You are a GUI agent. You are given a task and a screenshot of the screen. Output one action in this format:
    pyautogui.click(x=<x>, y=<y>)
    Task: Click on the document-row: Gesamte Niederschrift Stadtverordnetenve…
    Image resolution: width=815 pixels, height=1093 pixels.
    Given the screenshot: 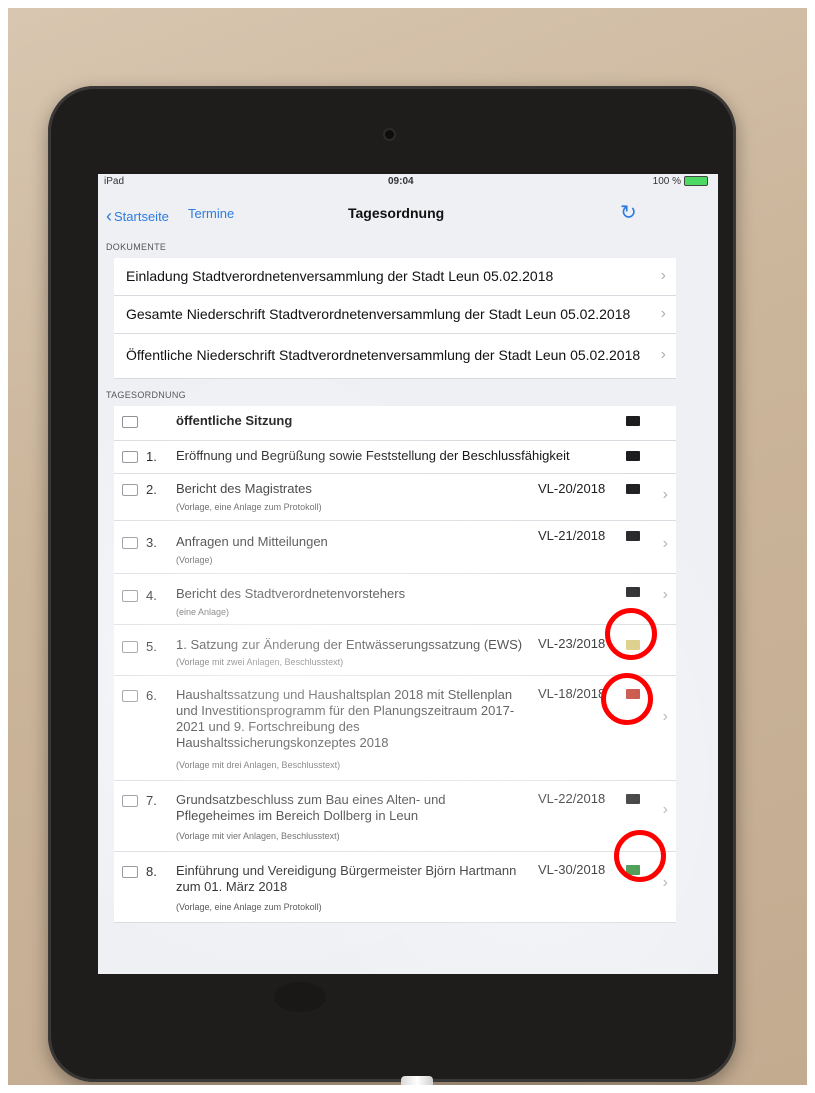 What is the action you would take?
    pyautogui.click(x=395, y=315)
    